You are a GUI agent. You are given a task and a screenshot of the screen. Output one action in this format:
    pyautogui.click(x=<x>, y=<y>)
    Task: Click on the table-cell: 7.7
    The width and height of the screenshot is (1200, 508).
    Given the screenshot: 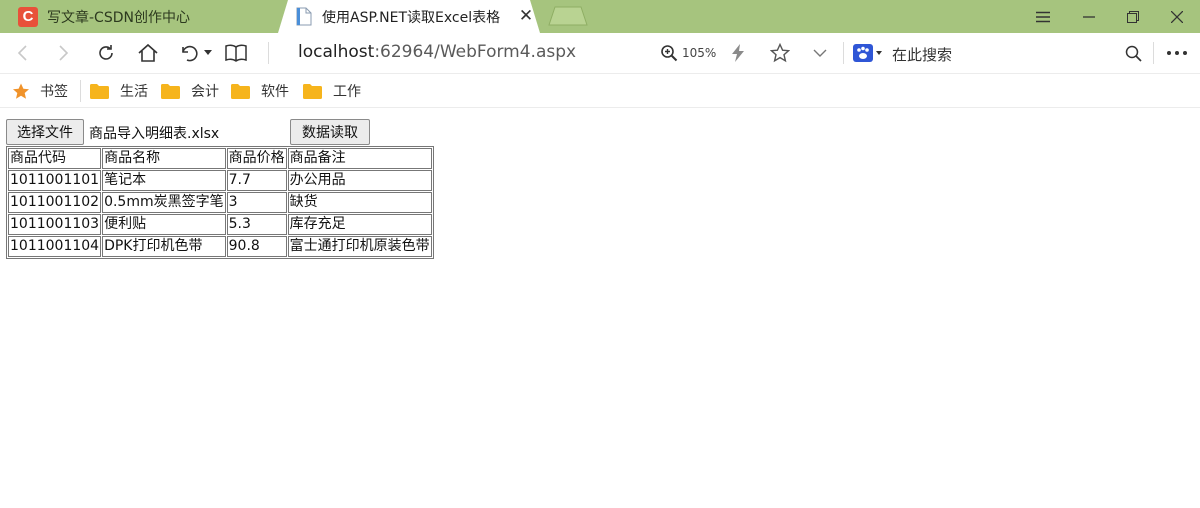 What is the action you would take?
    pyautogui.click(x=256, y=180)
    